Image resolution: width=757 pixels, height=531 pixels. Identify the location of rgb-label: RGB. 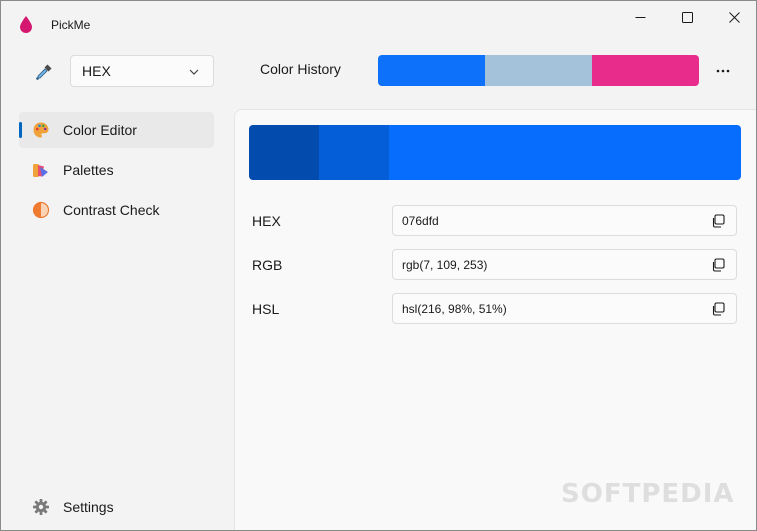
(267, 265).